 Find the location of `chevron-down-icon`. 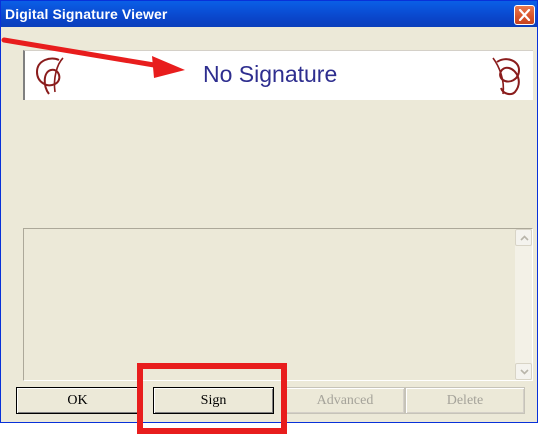

chevron-down-icon is located at coordinates (524, 372).